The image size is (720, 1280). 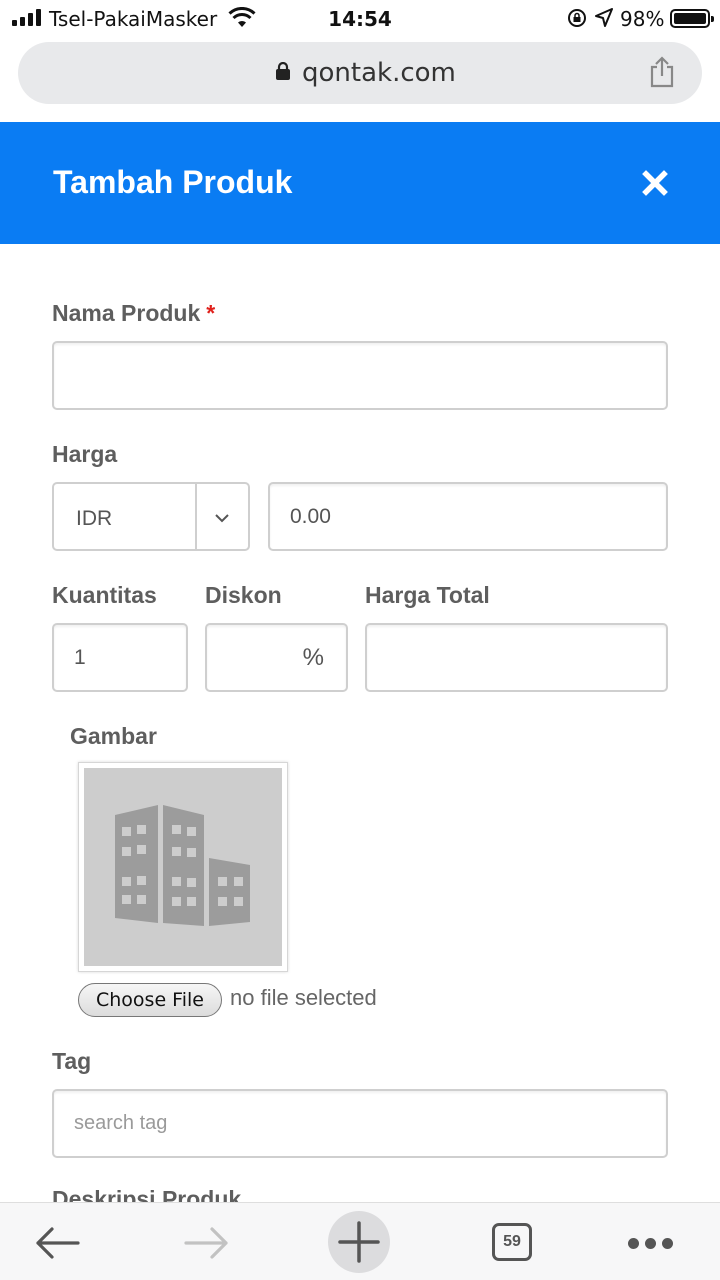 What do you see at coordinates (360, 1123) in the screenshot?
I see `tag-search-input: search tag` at bounding box center [360, 1123].